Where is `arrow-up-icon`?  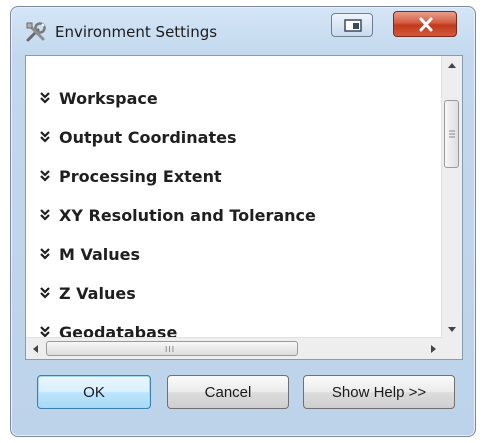
arrow-up-icon is located at coordinates (452, 65).